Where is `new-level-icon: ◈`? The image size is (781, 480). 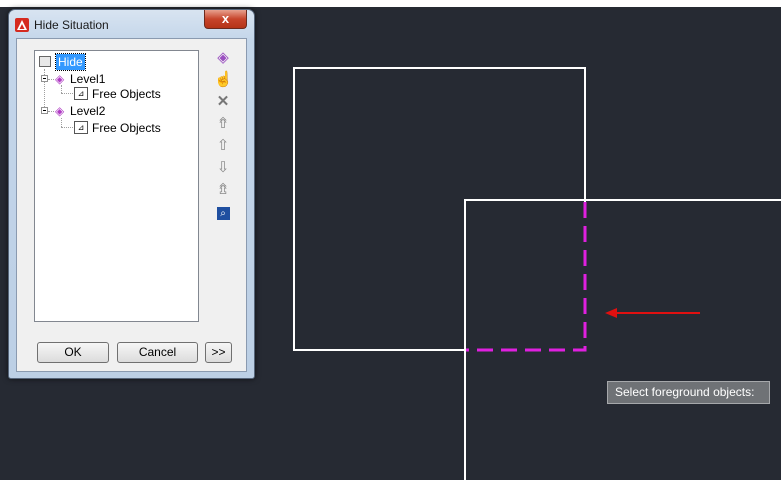 new-level-icon: ◈ is located at coordinates (223, 58).